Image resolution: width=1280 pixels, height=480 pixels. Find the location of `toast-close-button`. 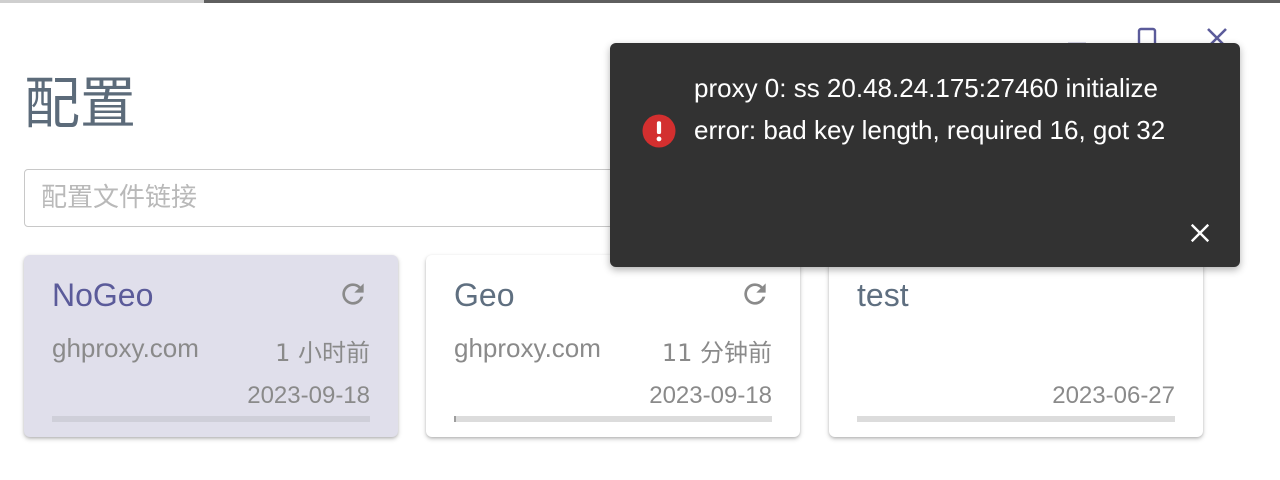

toast-close-button is located at coordinates (1200, 233).